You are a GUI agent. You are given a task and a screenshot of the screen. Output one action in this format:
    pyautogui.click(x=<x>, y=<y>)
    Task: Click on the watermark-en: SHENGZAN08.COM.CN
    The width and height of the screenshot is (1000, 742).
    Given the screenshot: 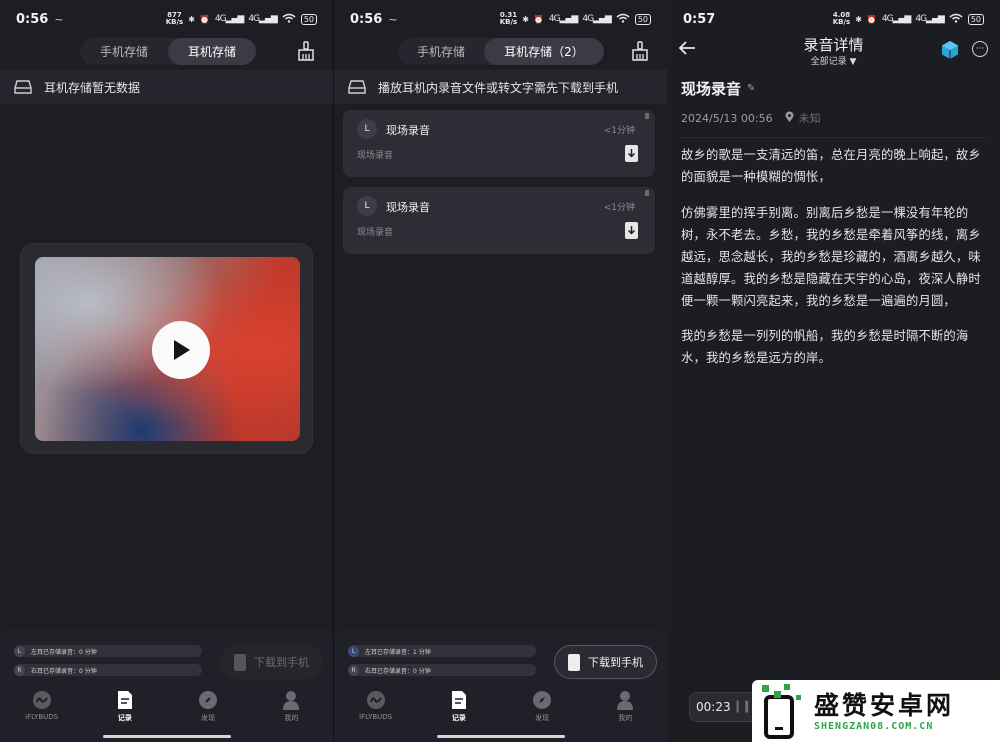 What is the action you would take?
    pyautogui.click(x=874, y=726)
    